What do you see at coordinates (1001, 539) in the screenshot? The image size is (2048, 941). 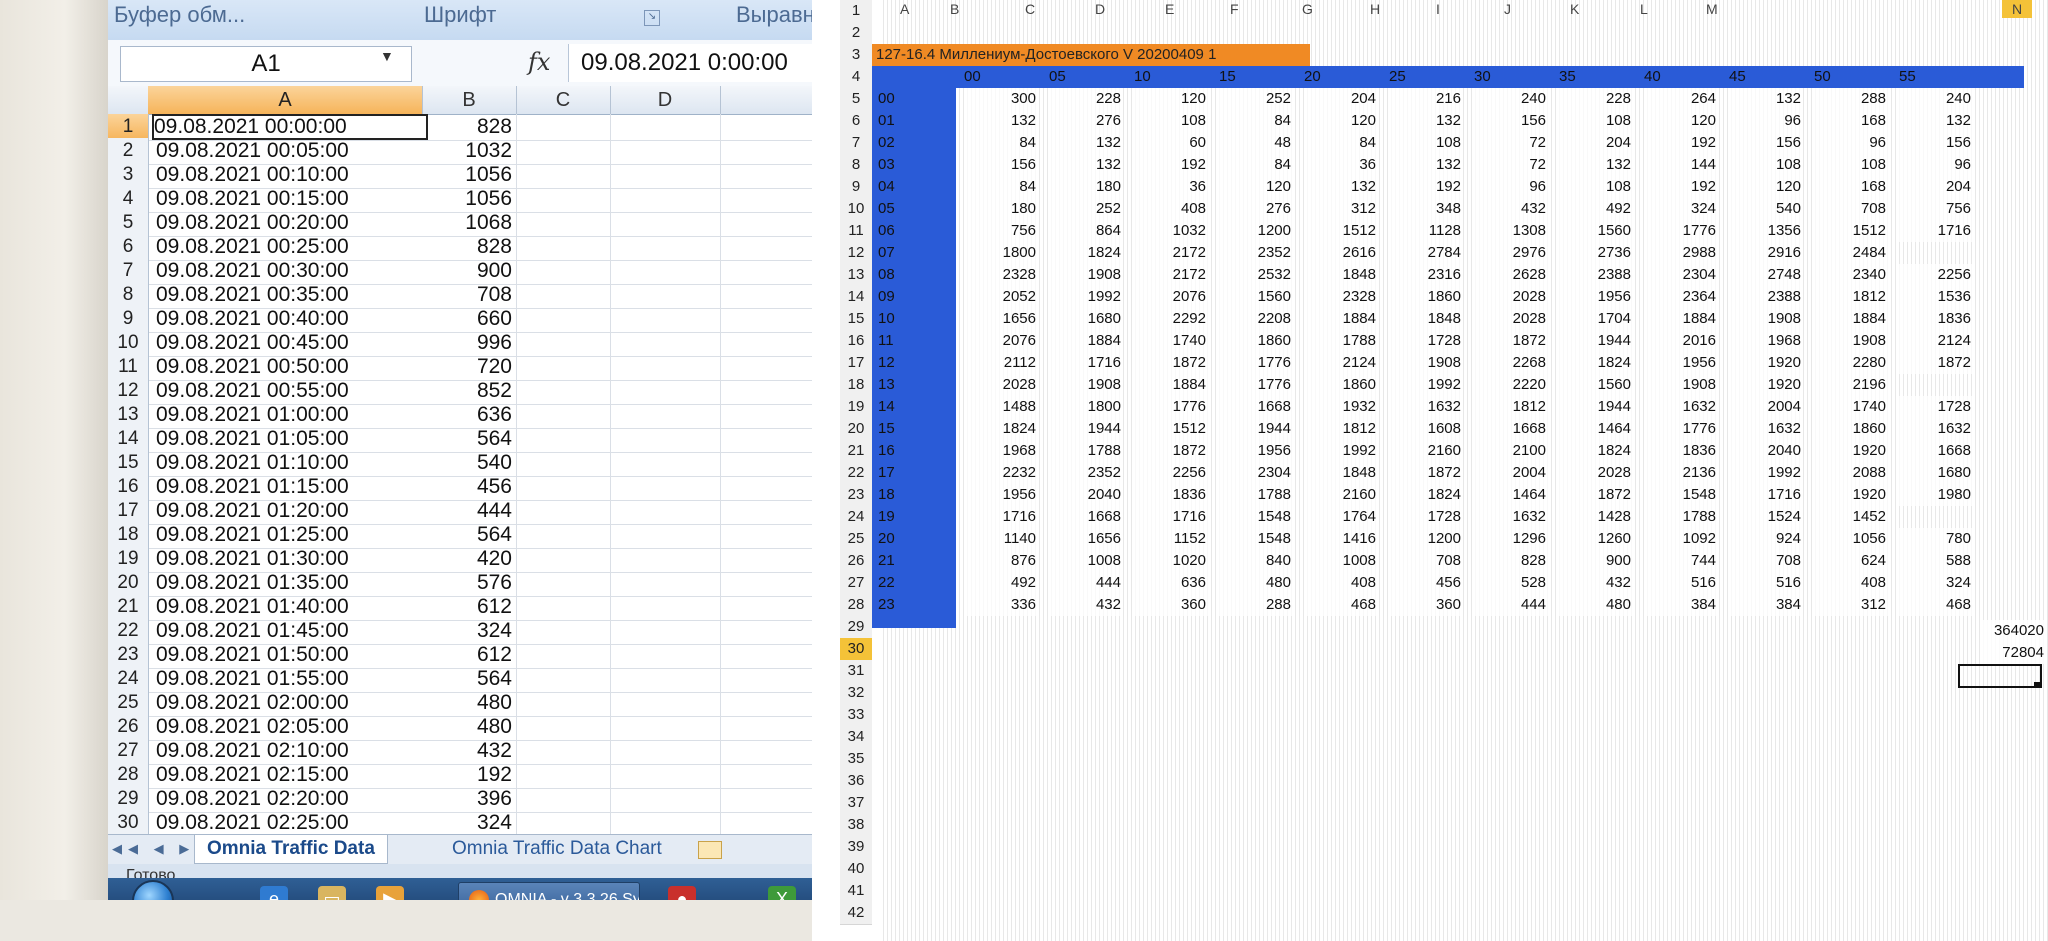 I see `table-cell: 1140` at bounding box center [1001, 539].